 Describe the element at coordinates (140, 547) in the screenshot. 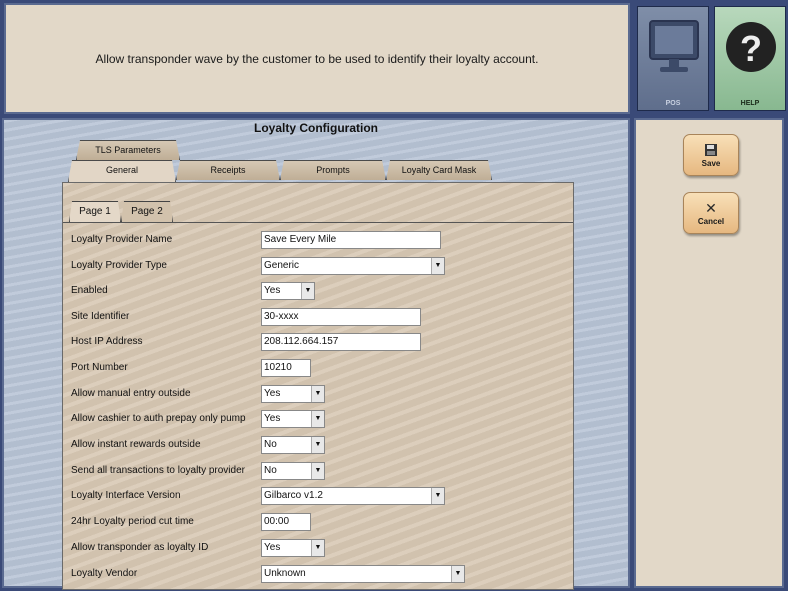

I see `field-label: Allow transponder as loyalty ID` at that location.